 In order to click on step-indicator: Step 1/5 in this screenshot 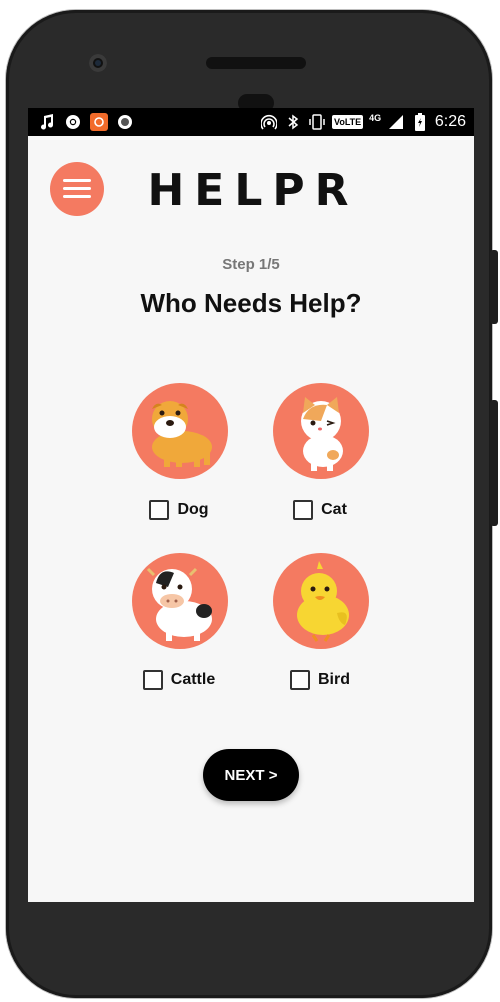, I will do `click(251, 264)`.